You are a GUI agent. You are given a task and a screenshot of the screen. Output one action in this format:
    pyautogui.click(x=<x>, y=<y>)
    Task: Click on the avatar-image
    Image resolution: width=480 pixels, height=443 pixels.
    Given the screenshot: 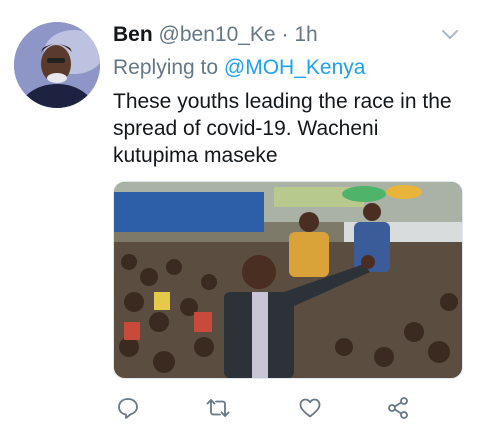 What is the action you would take?
    pyautogui.click(x=57, y=65)
    